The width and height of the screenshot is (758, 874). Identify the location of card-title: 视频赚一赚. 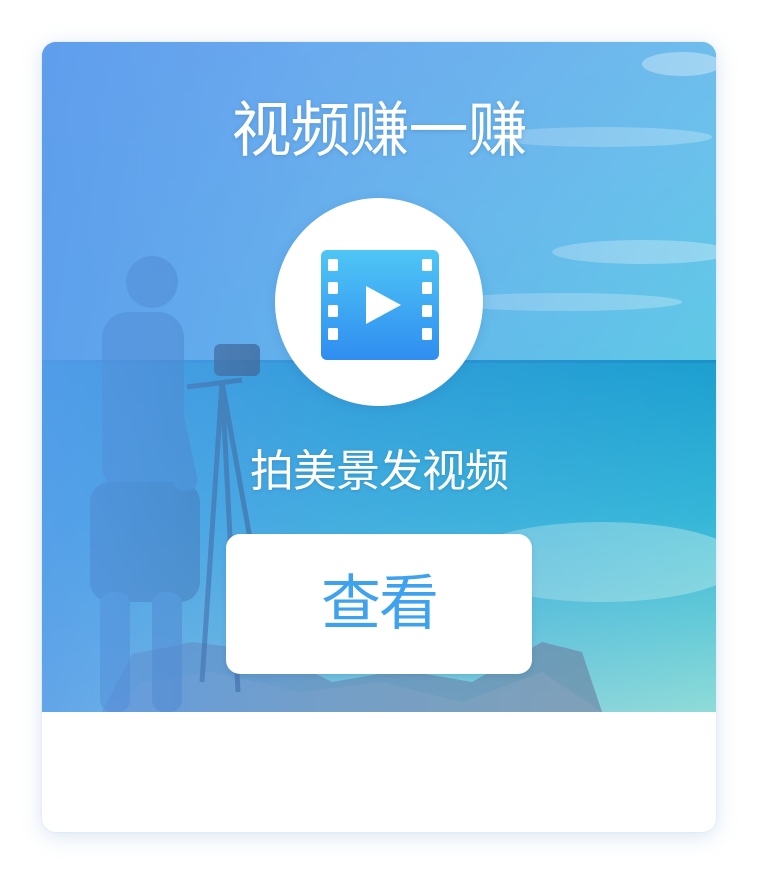
(379, 131).